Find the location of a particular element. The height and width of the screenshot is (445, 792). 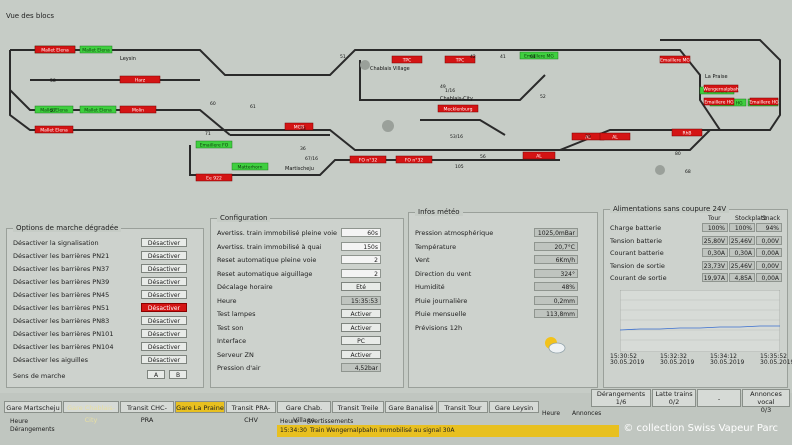

track-number: 36 is located at coordinates (303, 149).